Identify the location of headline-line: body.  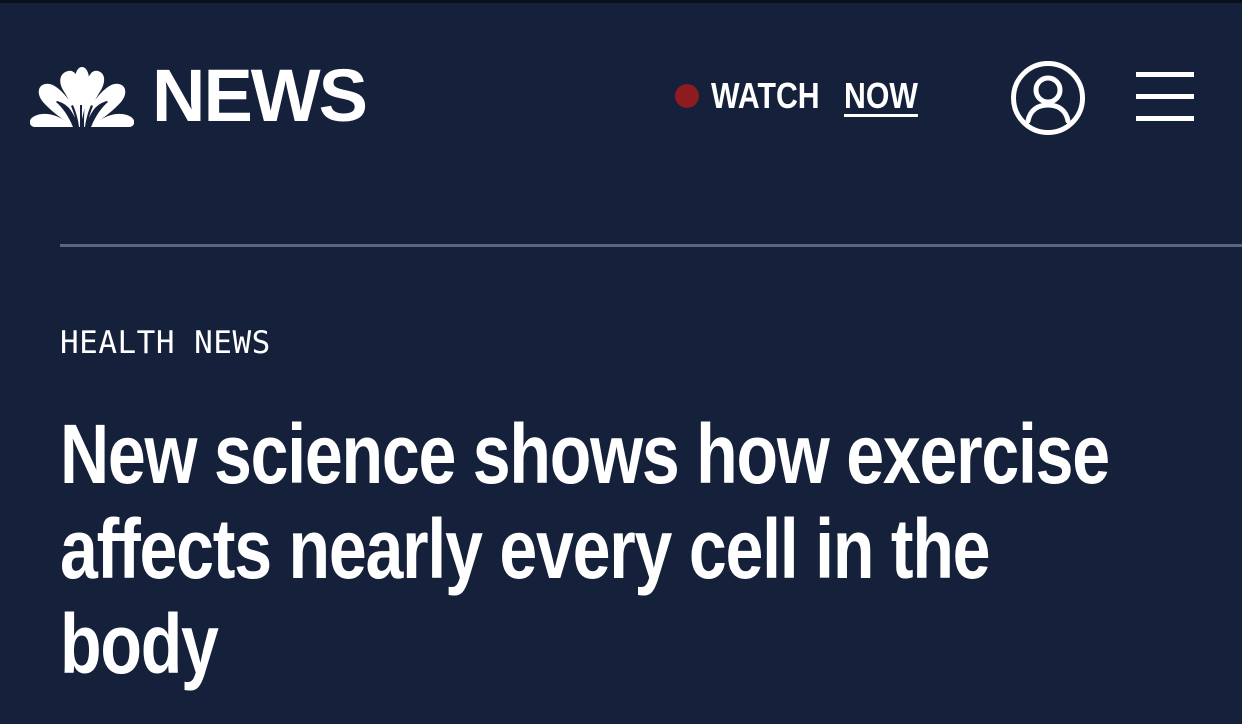
(139, 644).